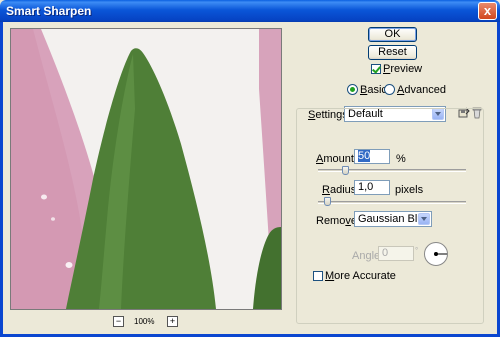  Describe the element at coordinates (49, 11) in the screenshot. I see `window-title: Smart Sharpen` at that location.